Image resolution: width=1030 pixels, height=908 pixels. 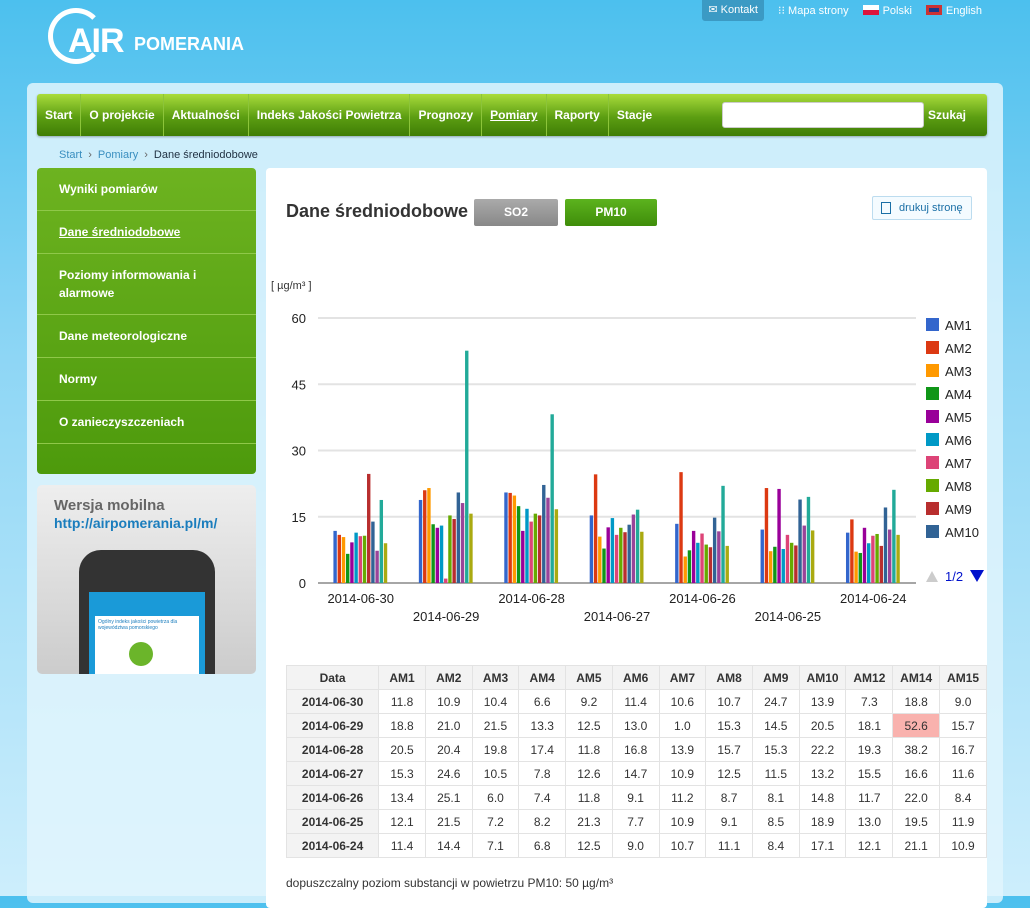 I want to click on search-button: Szukaj, so click(x=947, y=115).